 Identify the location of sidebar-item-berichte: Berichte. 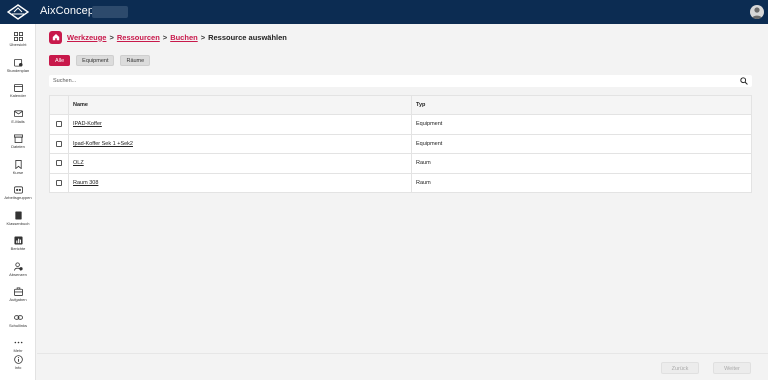
(18, 248).